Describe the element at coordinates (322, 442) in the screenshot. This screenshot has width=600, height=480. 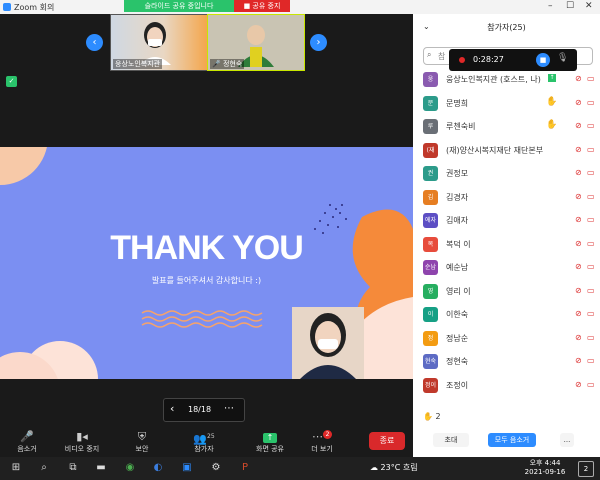
I see `more-button: ⋯ 2 더 보기` at that location.